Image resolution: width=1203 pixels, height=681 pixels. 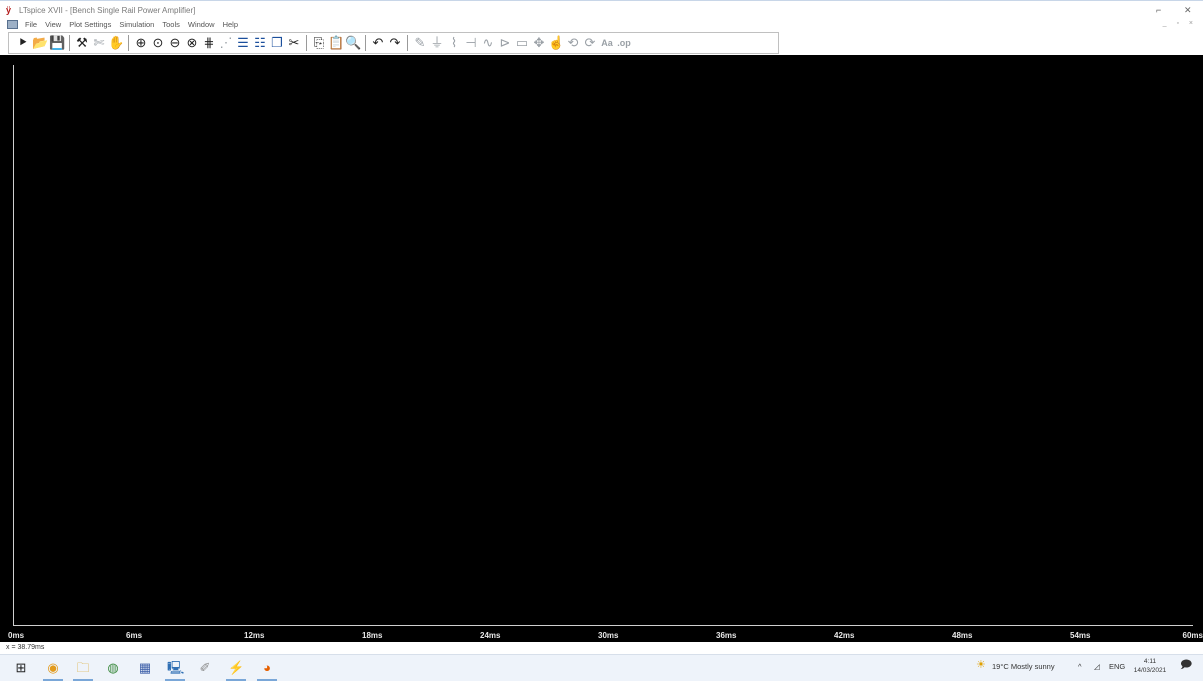 What do you see at coordinates (981, 665) in the screenshot?
I see `weather-icon: ☀` at bounding box center [981, 665].